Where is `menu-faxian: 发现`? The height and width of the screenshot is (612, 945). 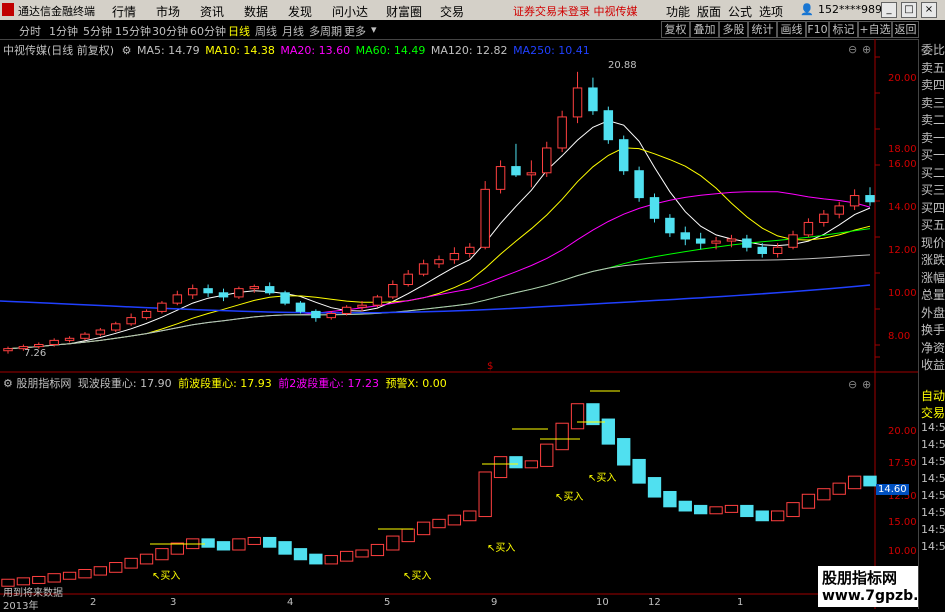 menu-faxian: 发现 is located at coordinates (300, 11).